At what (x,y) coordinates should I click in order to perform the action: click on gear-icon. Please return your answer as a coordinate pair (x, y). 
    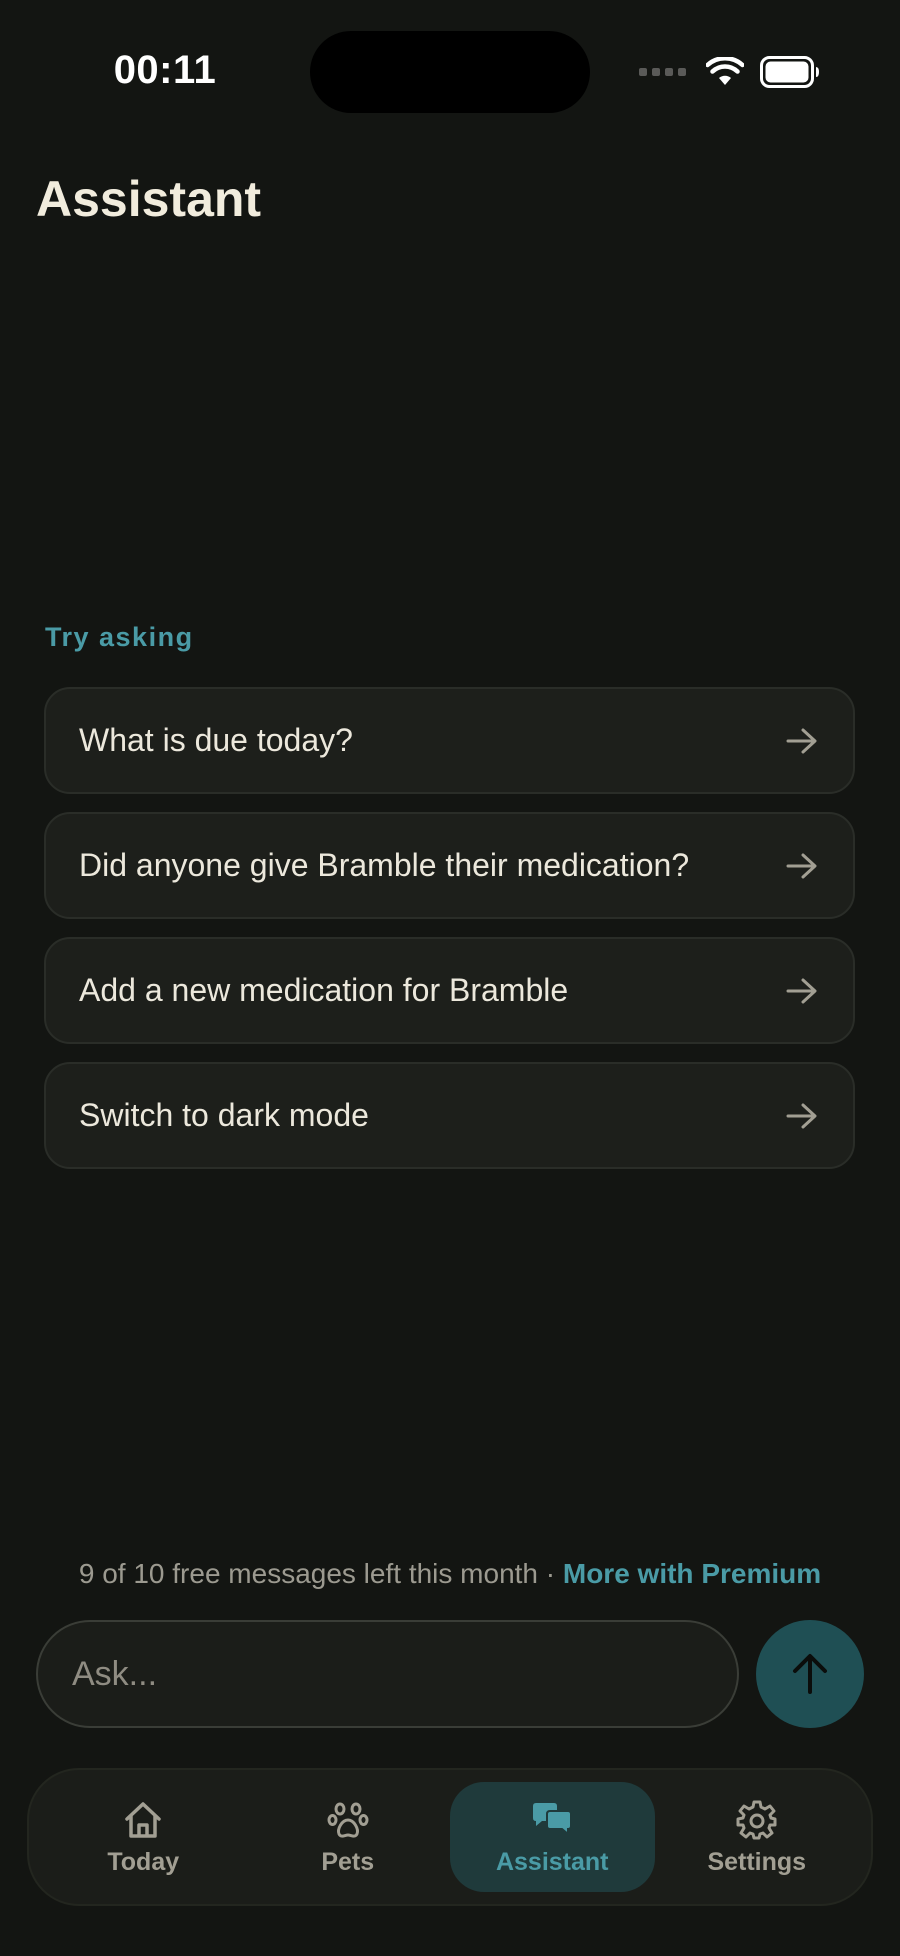
    Looking at the image, I should click on (756, 1819).